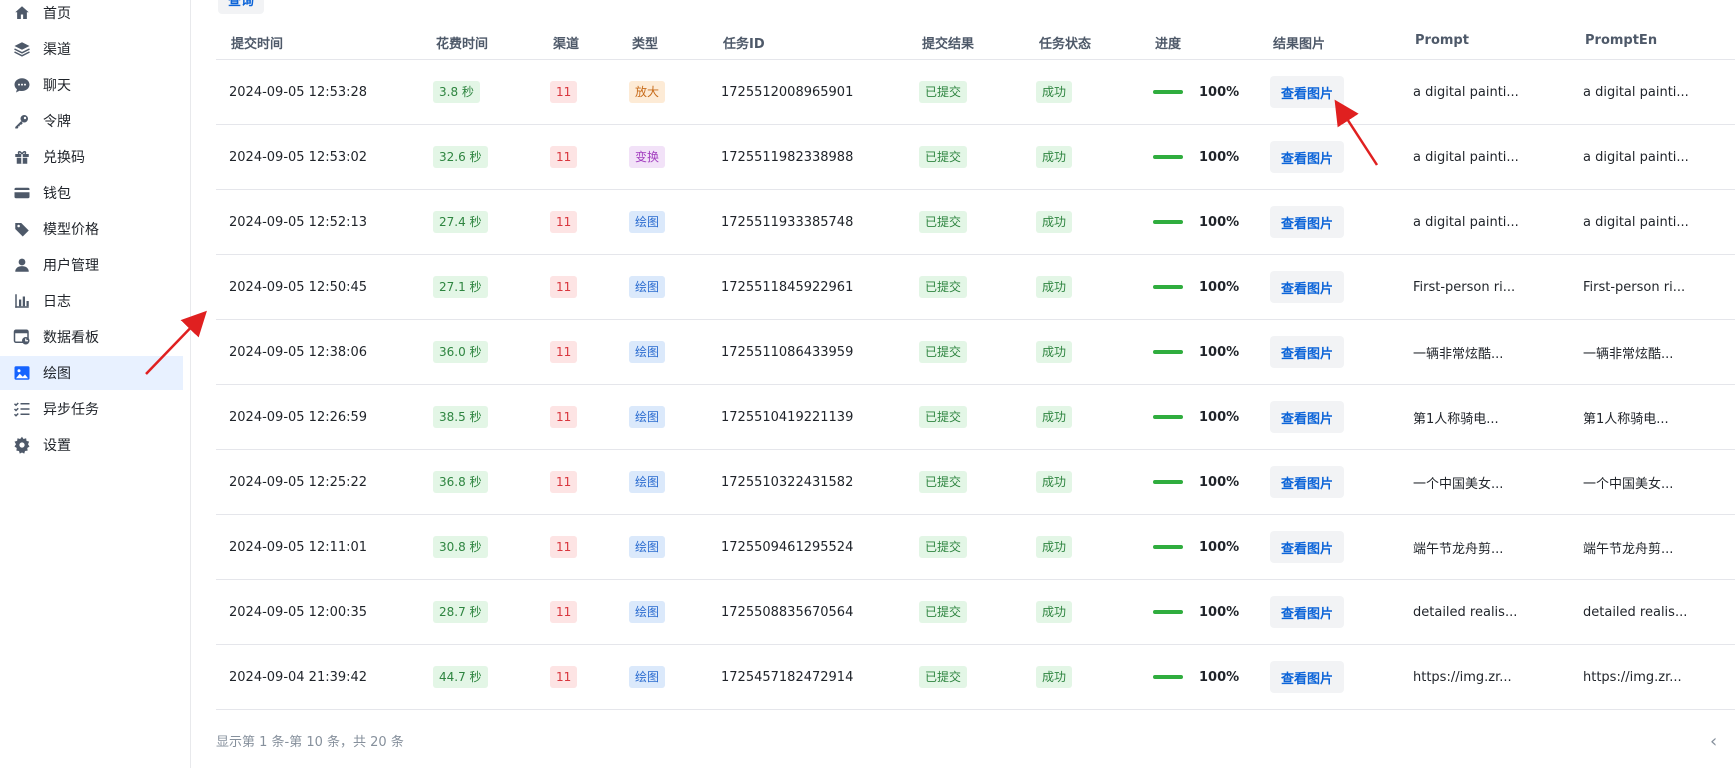 The width and height of the screenshot is (1735, 768). I want to click on cost-time-tag: 27.1 秒, so click(460, 287).